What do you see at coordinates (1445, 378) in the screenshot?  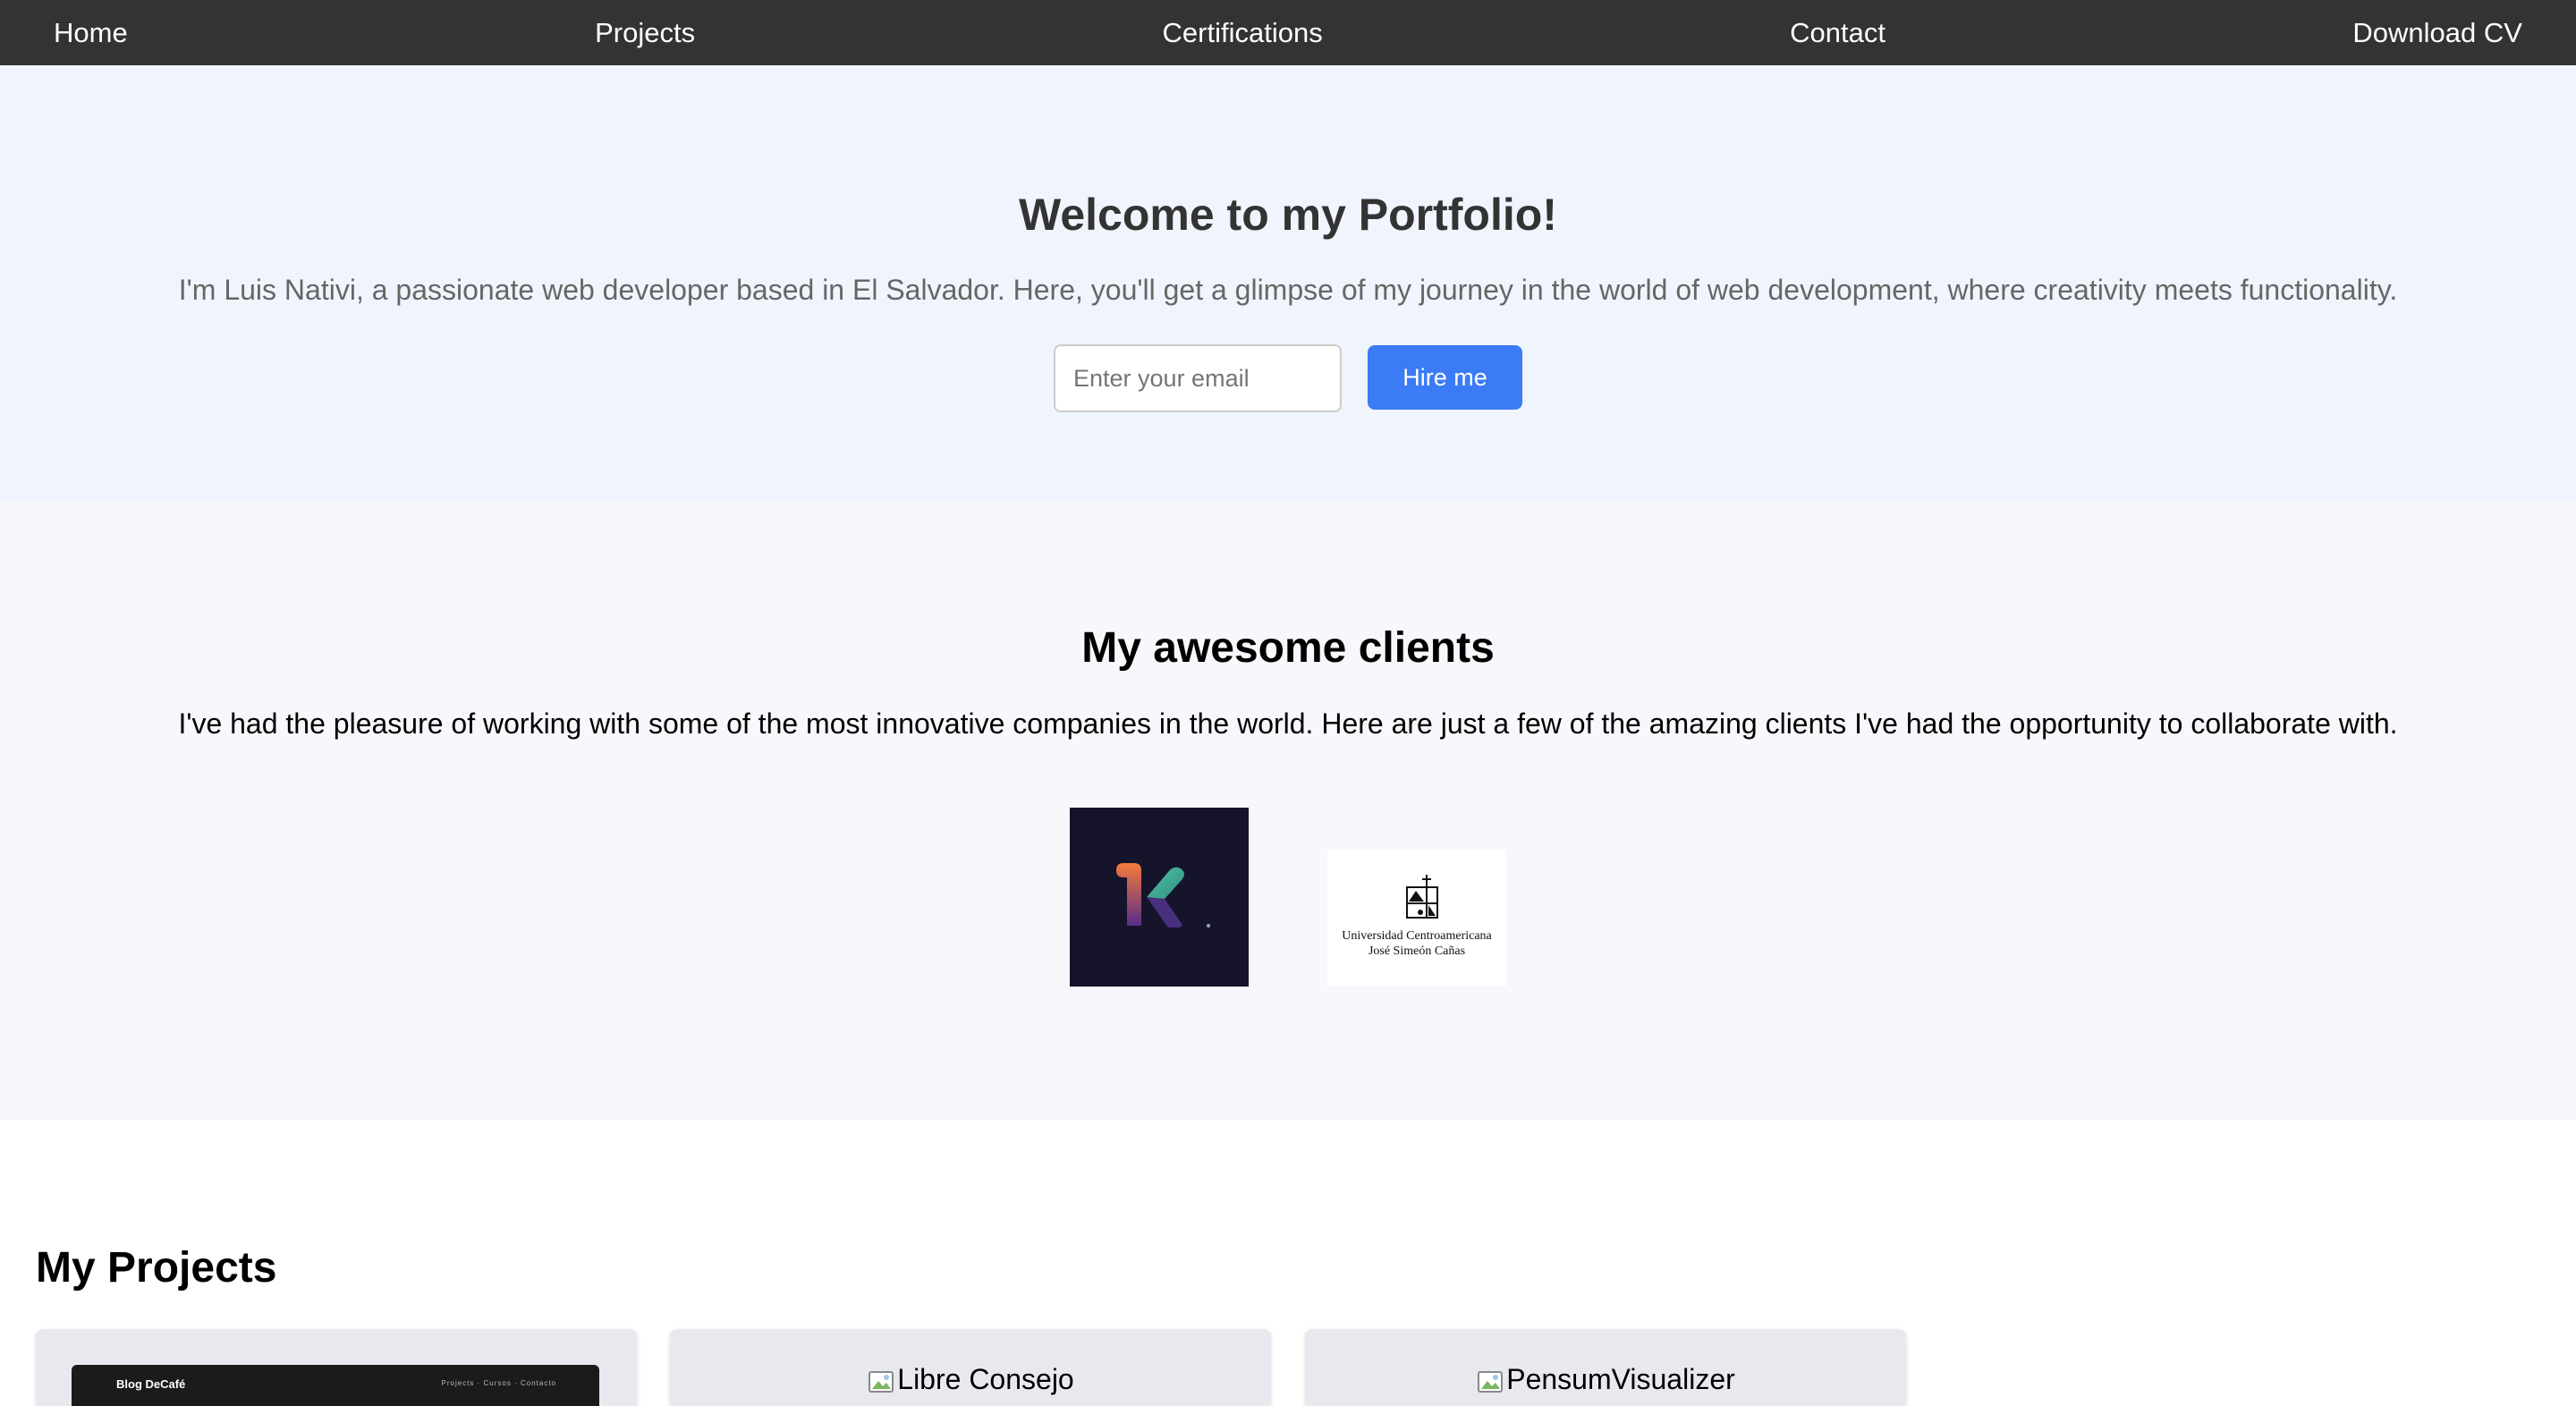 I see `hire-me-button: Hire me` at bounding box center [1445, 378].